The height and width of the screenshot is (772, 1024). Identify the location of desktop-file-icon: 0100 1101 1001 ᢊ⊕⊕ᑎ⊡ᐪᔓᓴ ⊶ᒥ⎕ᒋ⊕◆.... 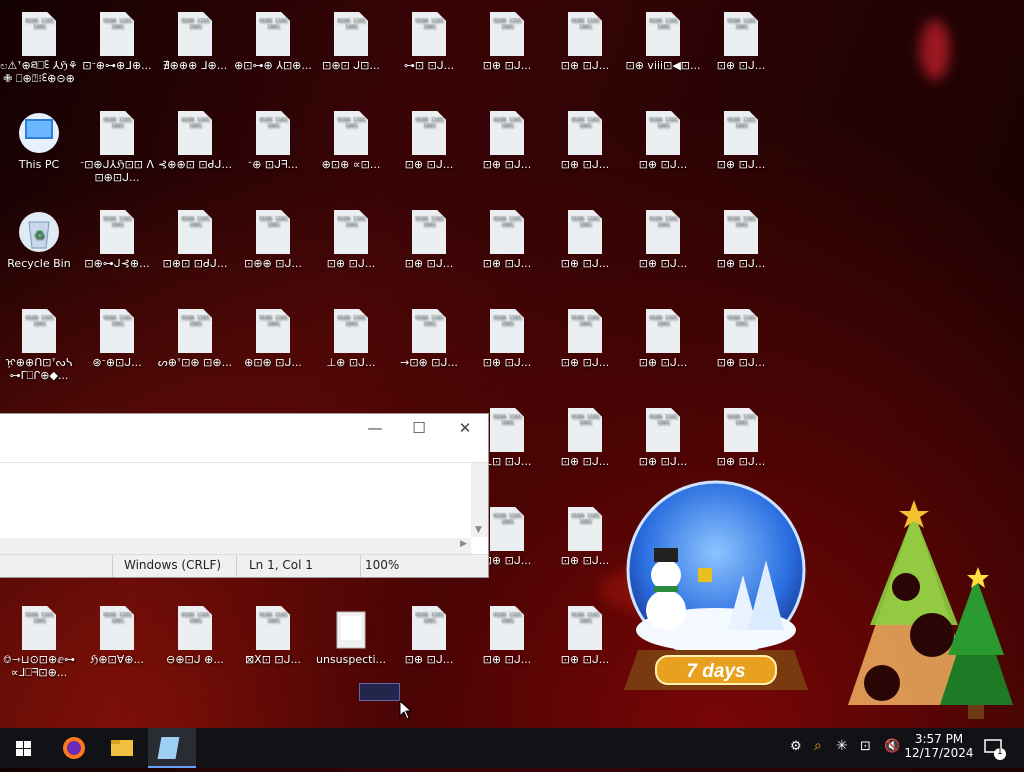
(39, 351).